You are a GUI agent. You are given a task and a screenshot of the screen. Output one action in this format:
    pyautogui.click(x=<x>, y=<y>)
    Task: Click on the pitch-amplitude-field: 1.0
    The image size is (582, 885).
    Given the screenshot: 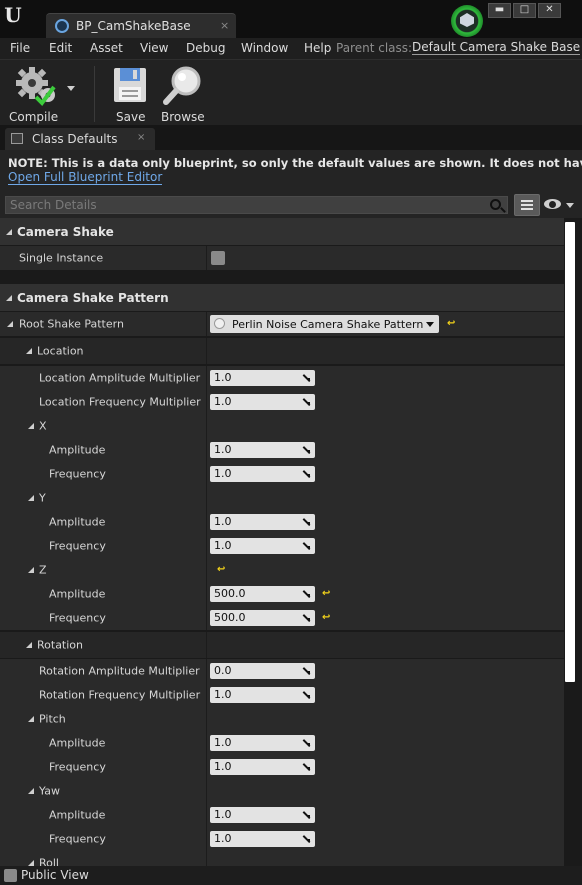 What is the action you would take?
    pyautogui.click(x=262, y=743)
    